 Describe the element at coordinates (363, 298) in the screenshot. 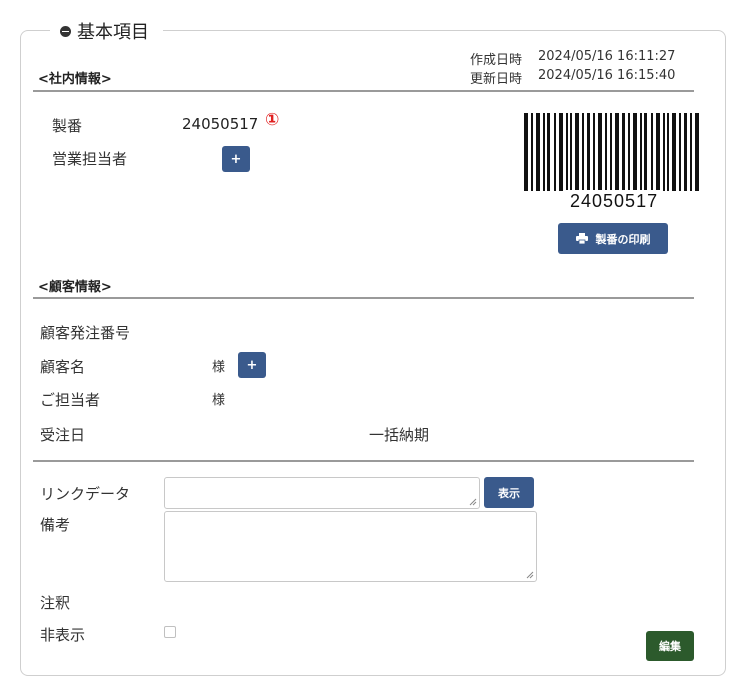

I see `customer-divider` at that location.